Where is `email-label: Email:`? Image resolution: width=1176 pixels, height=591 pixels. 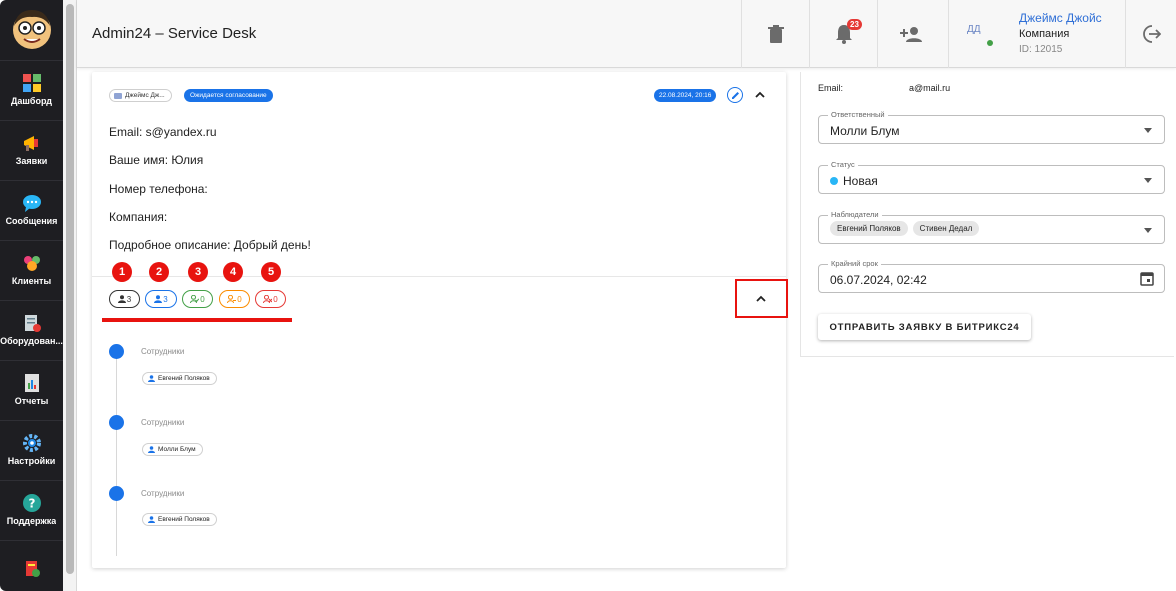
email-label: Email: is located at coordinates (831, 88).